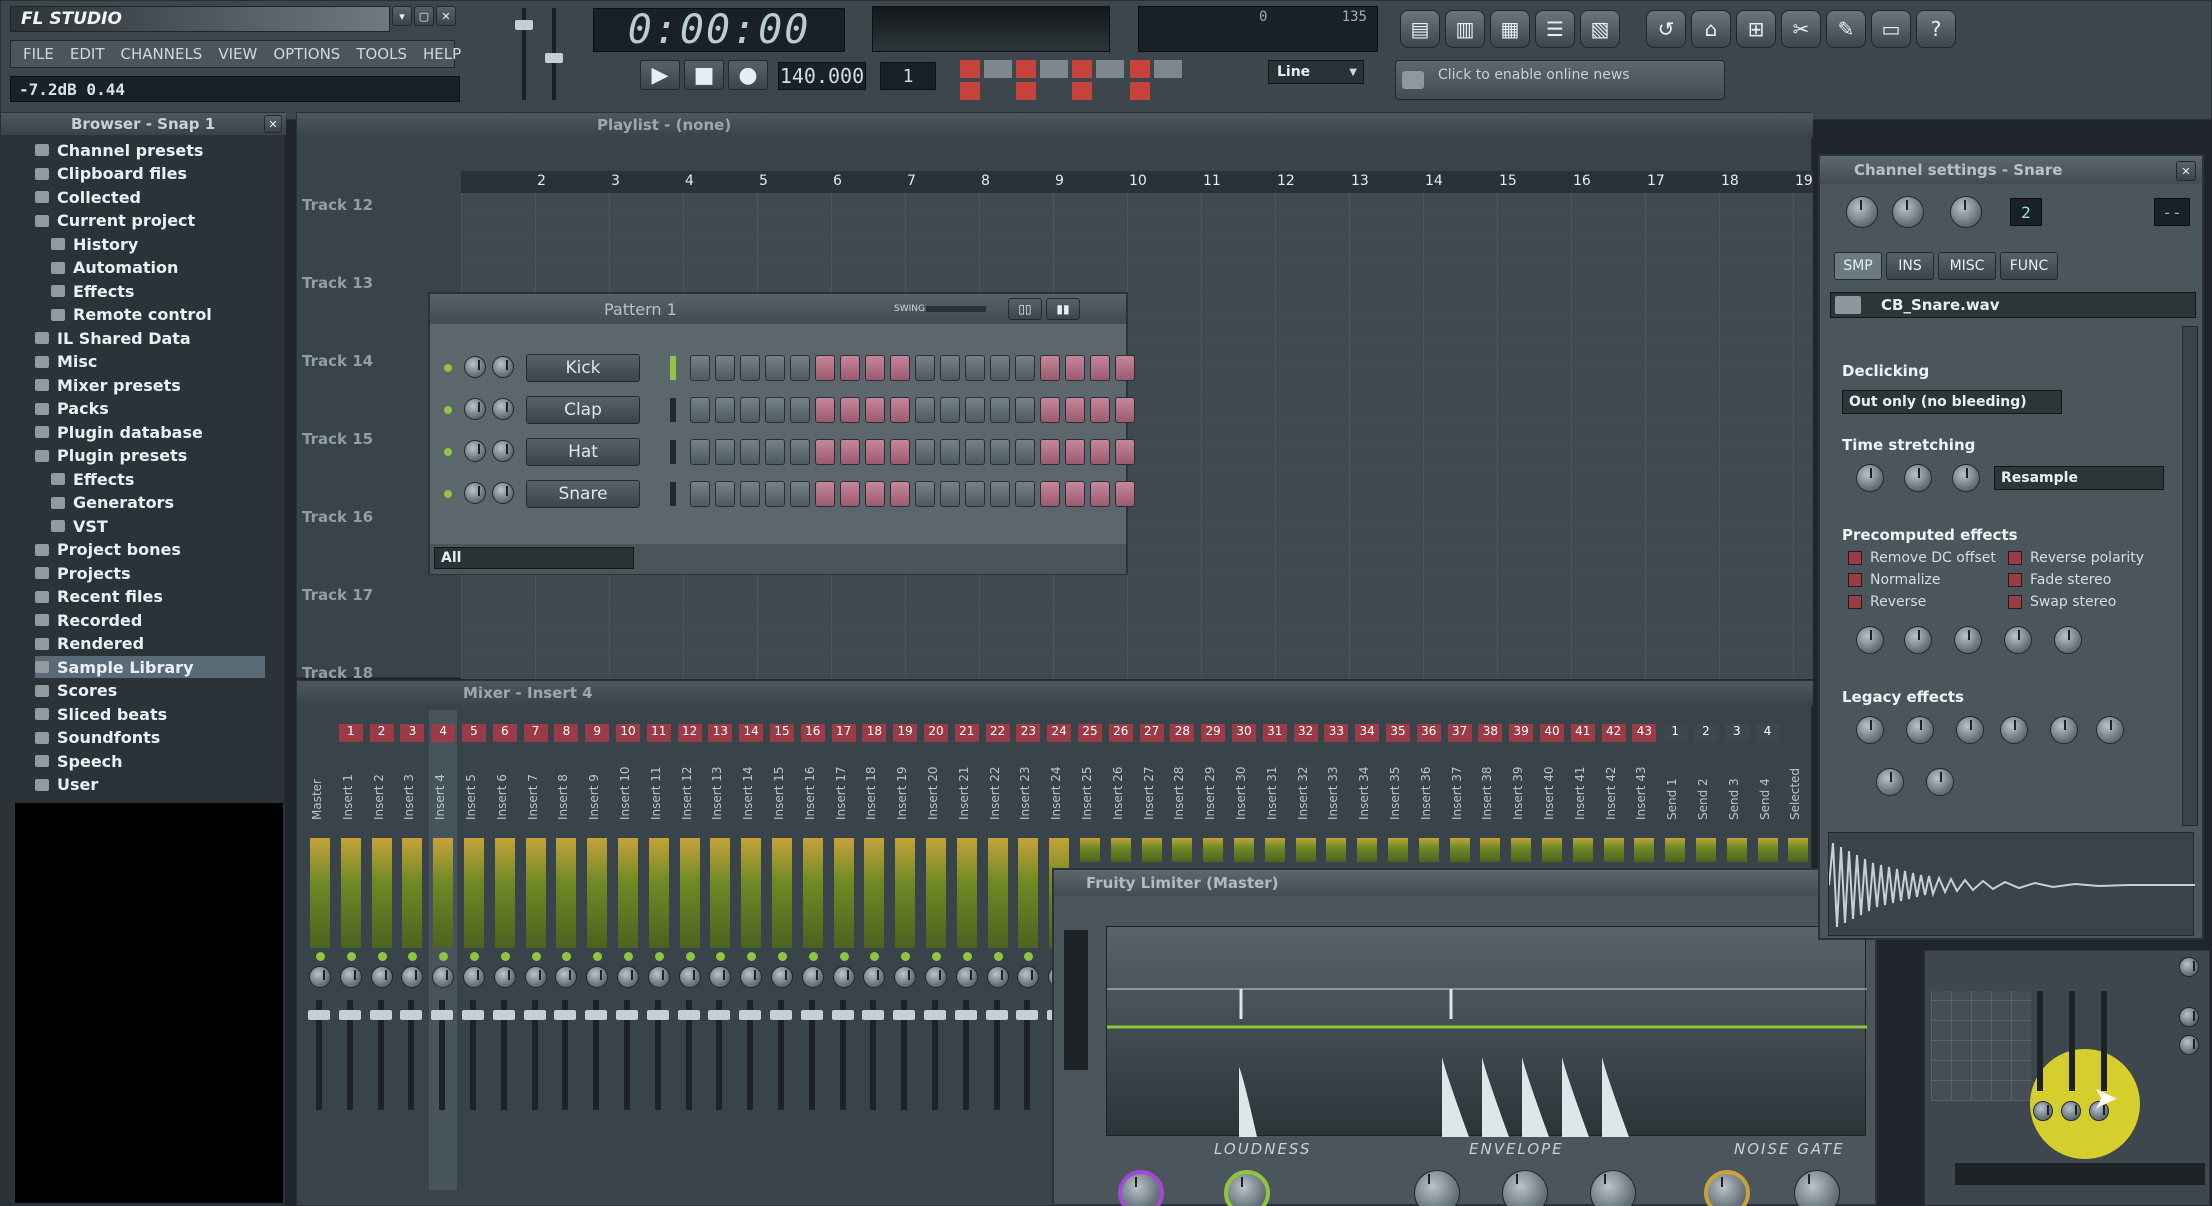 This screenshot has height=1206, width=2212. What do you see at coordinates (1890, 782) in the screenshot?
I see `legacy-reverb-knob` at bounding box center [1890, 782].